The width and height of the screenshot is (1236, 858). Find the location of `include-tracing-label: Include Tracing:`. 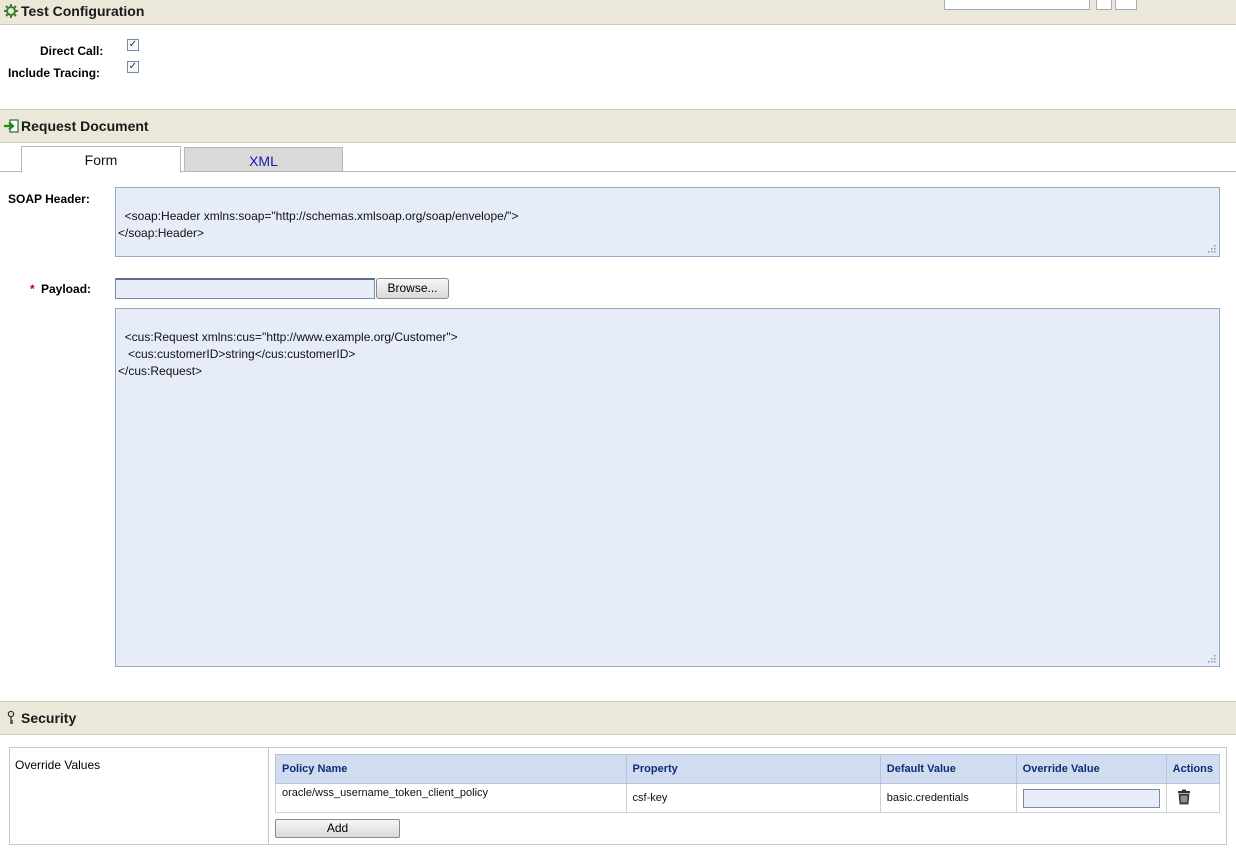

include-tracing-label: Include Tracing: is located at coordinates (54, 73).